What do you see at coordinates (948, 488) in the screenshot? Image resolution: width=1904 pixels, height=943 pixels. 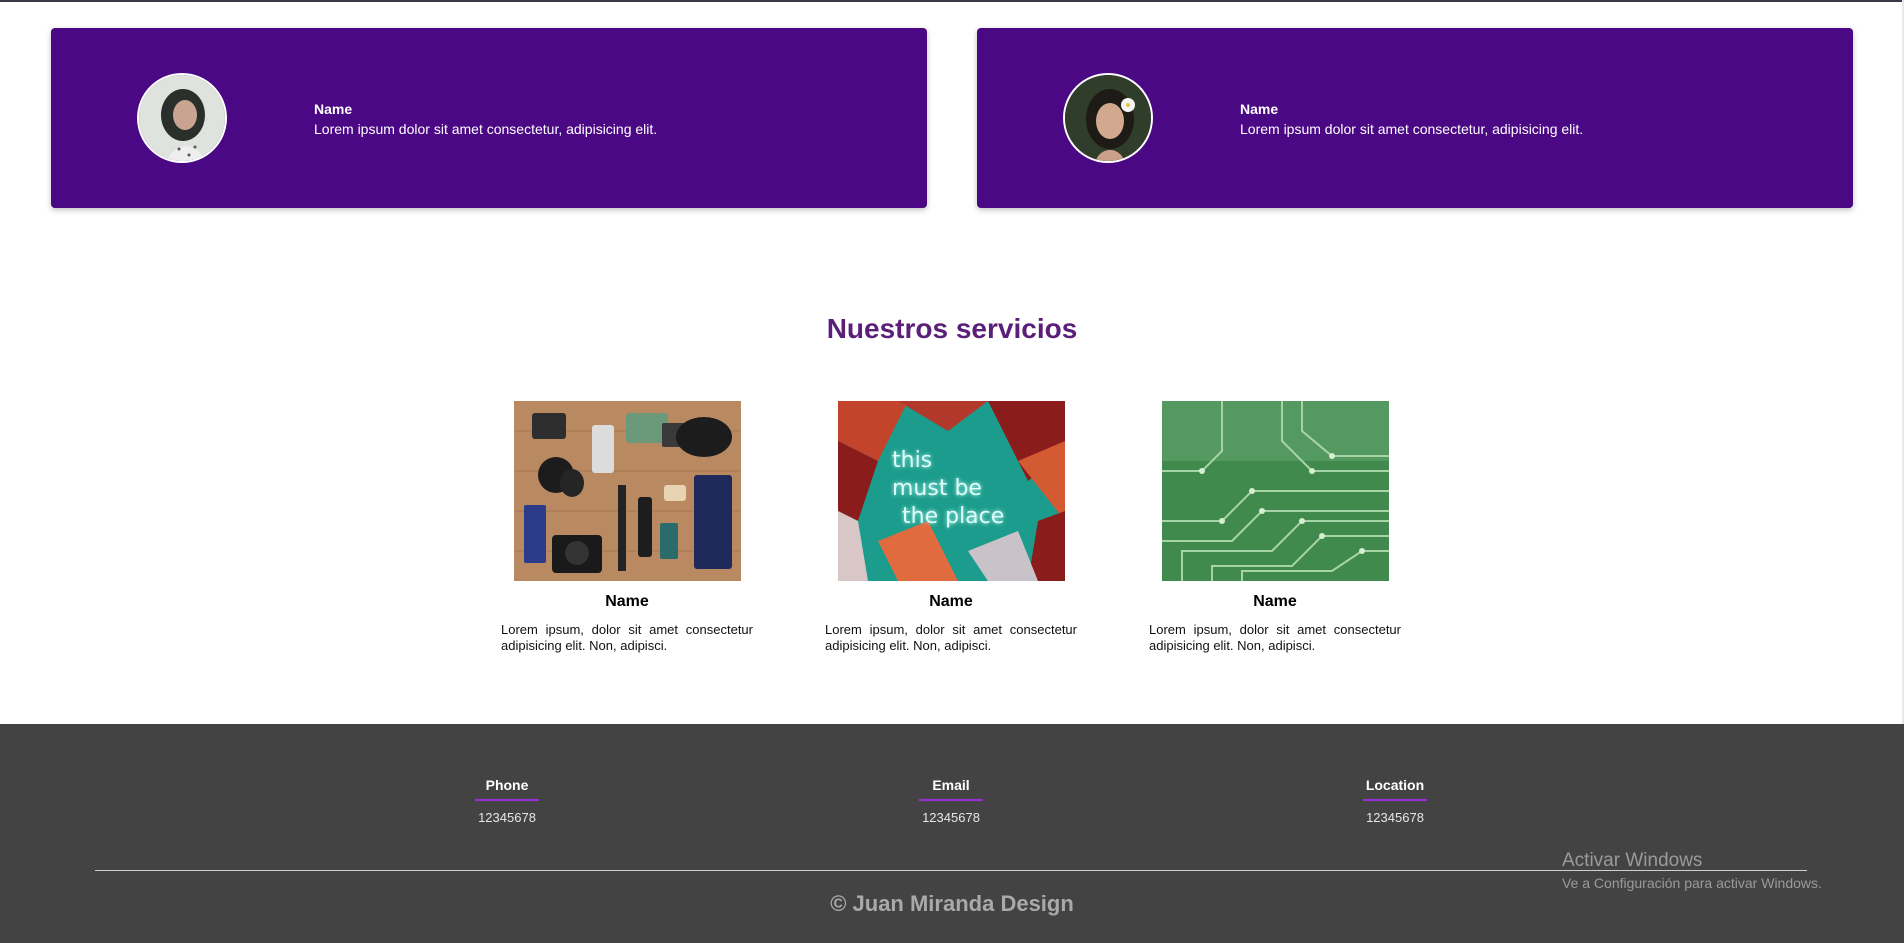 I see `neon-sign-text: this must be the place` at bounding box center [948, 488].